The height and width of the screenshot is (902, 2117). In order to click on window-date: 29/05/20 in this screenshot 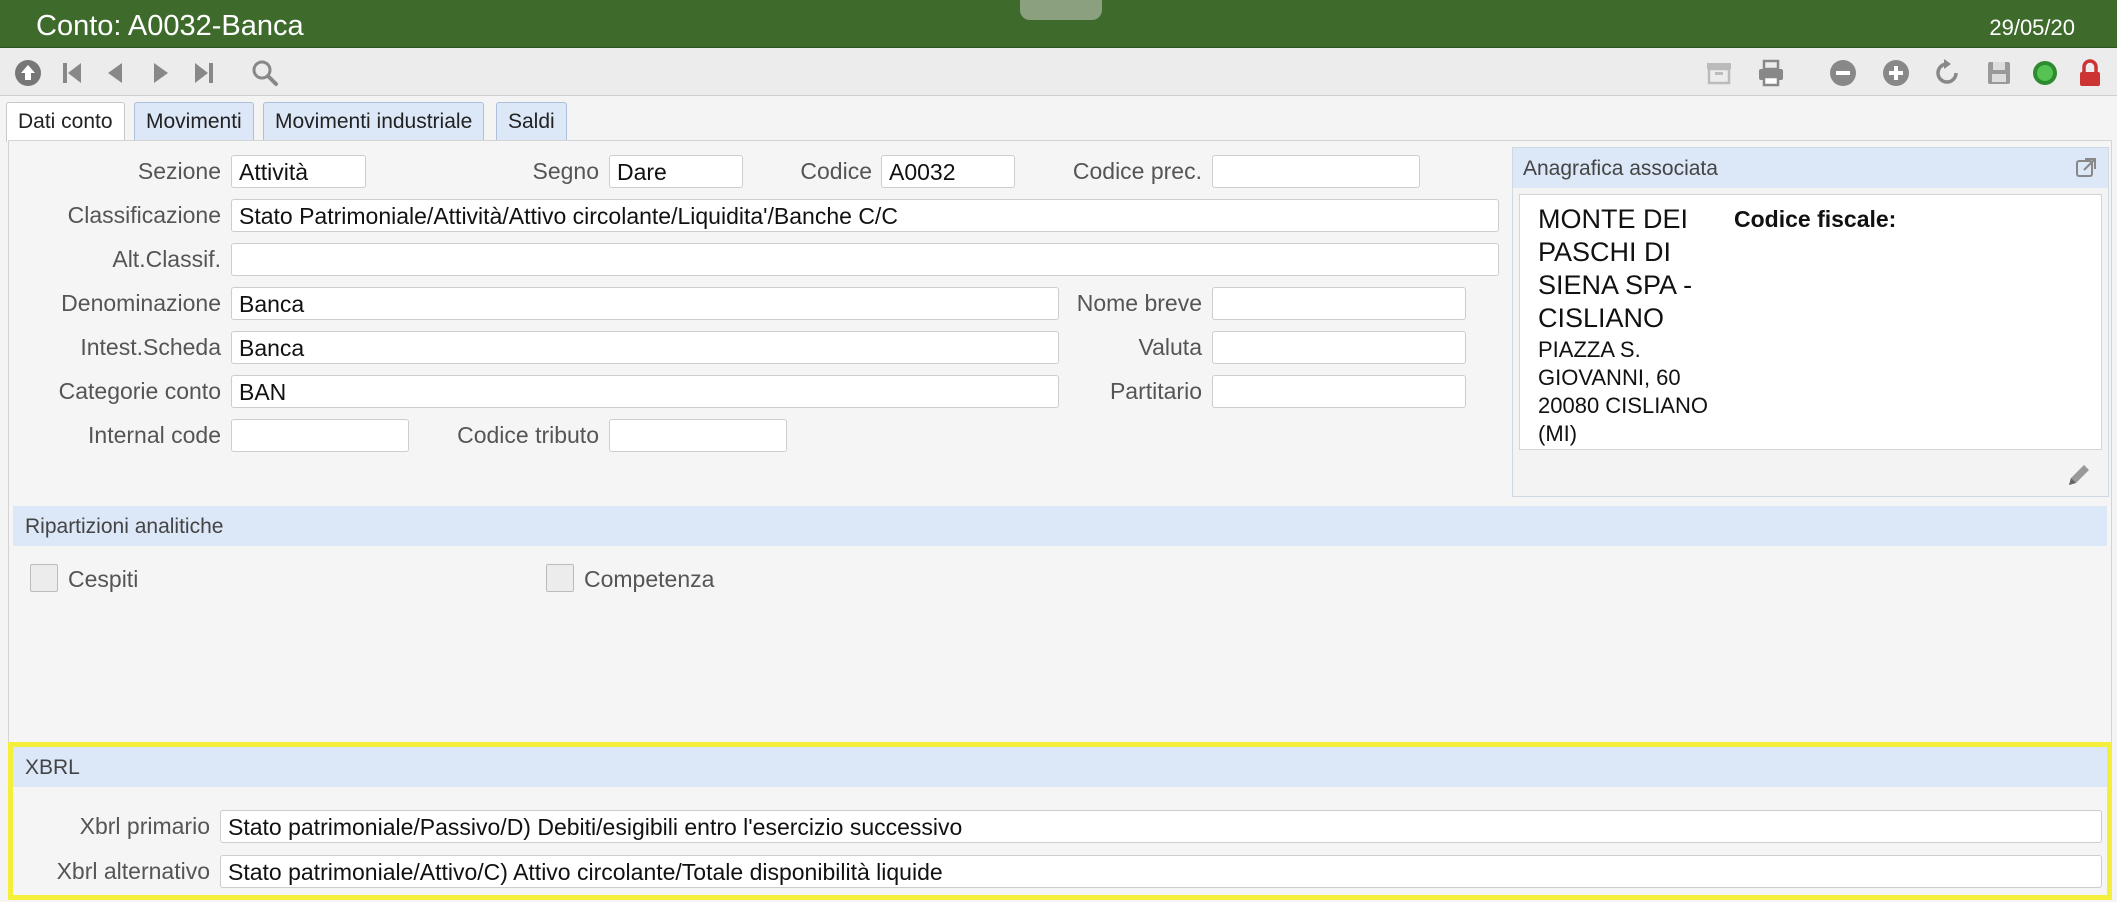, I will do `click(2032, 27)`.